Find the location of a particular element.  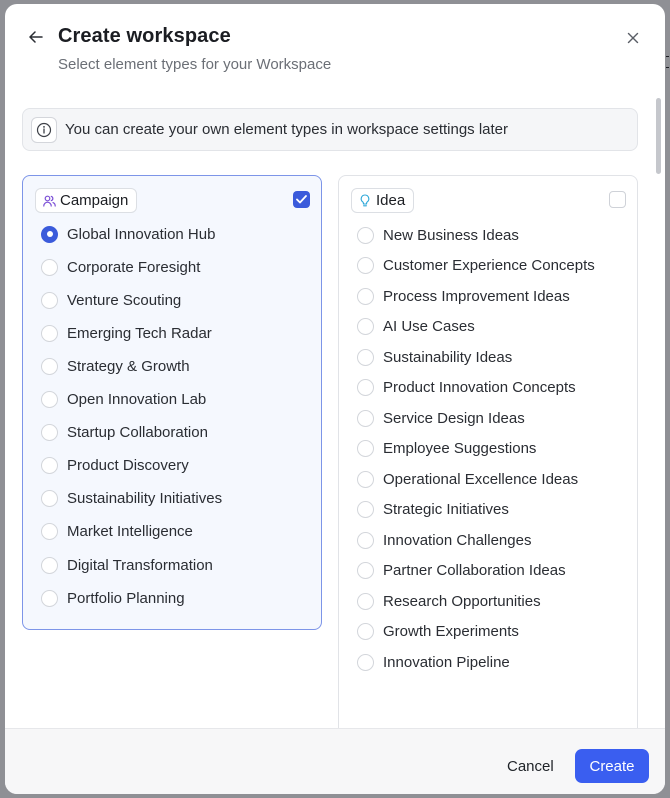

option-item: Growth Experiments is located at coordinates (438, 632).